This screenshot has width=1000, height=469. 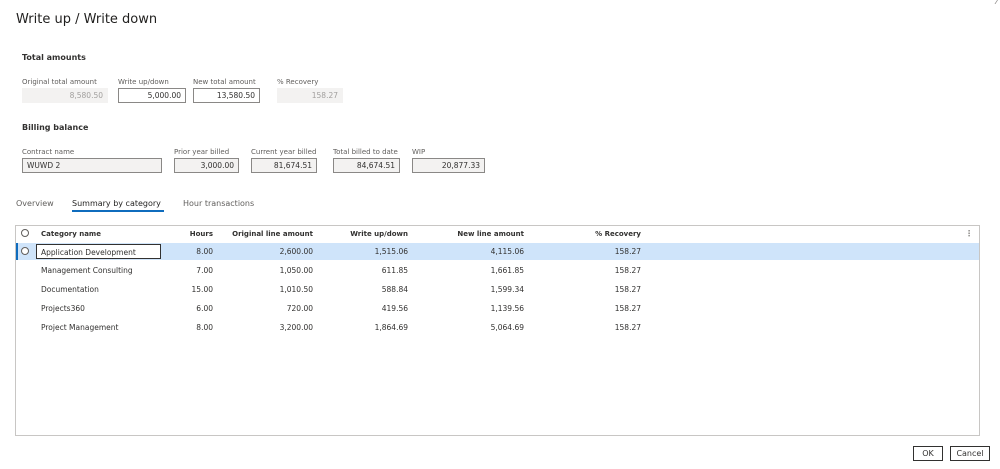 What do you see at coordinates (394, 270) in the screenshot?
I see `write-up-down-cell: 611.85` at bounding box center [394, 270].